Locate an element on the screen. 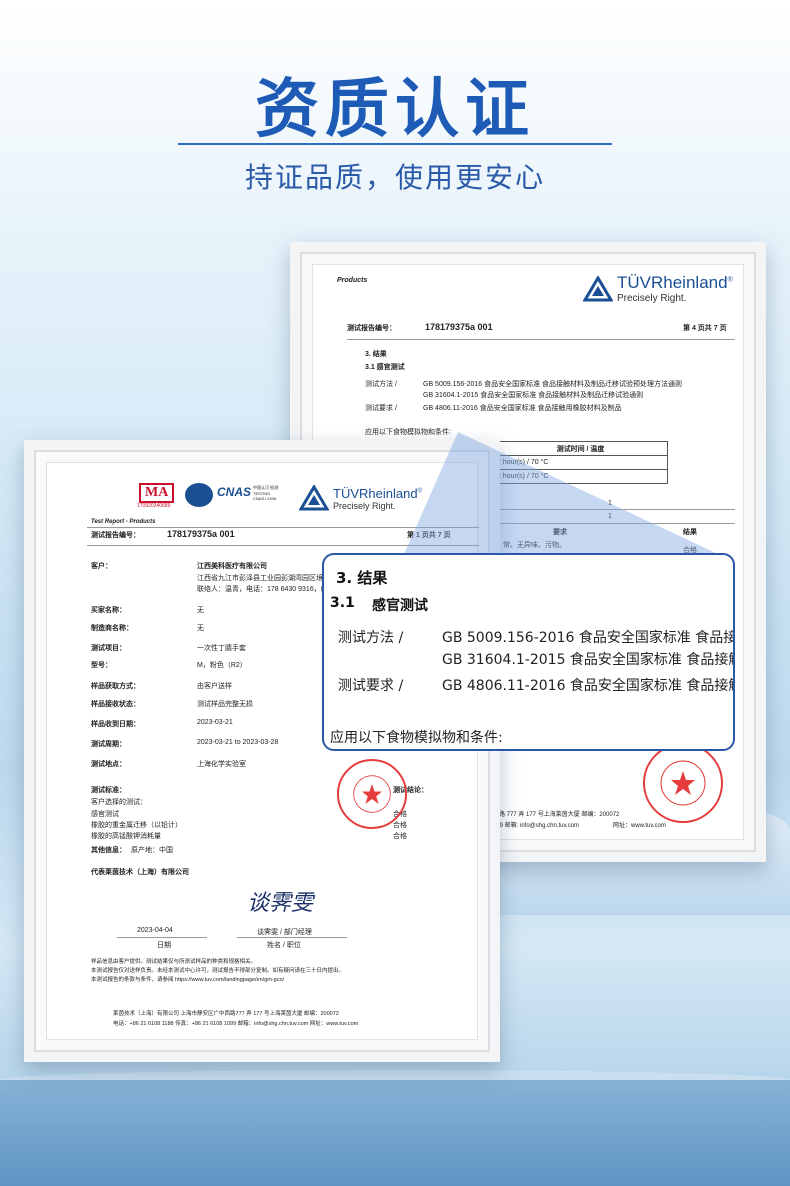 This screenshot has width=790, height=1186. tuv-logo: TÜVRheinland® Precisely Right. is located at coordinates (658, 288).